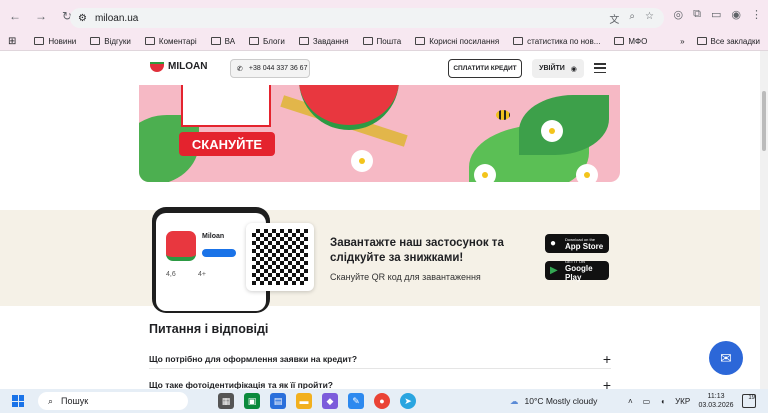 The image size is (768, 413). What do you see at coordinates (682, 401) in the screenshot?
I see `language-indicator: УКР` at bounding box center [682, 401].